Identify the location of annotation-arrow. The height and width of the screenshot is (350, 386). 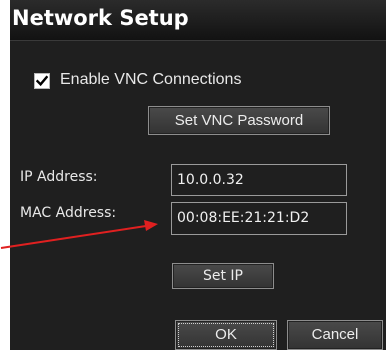
(79, 234).